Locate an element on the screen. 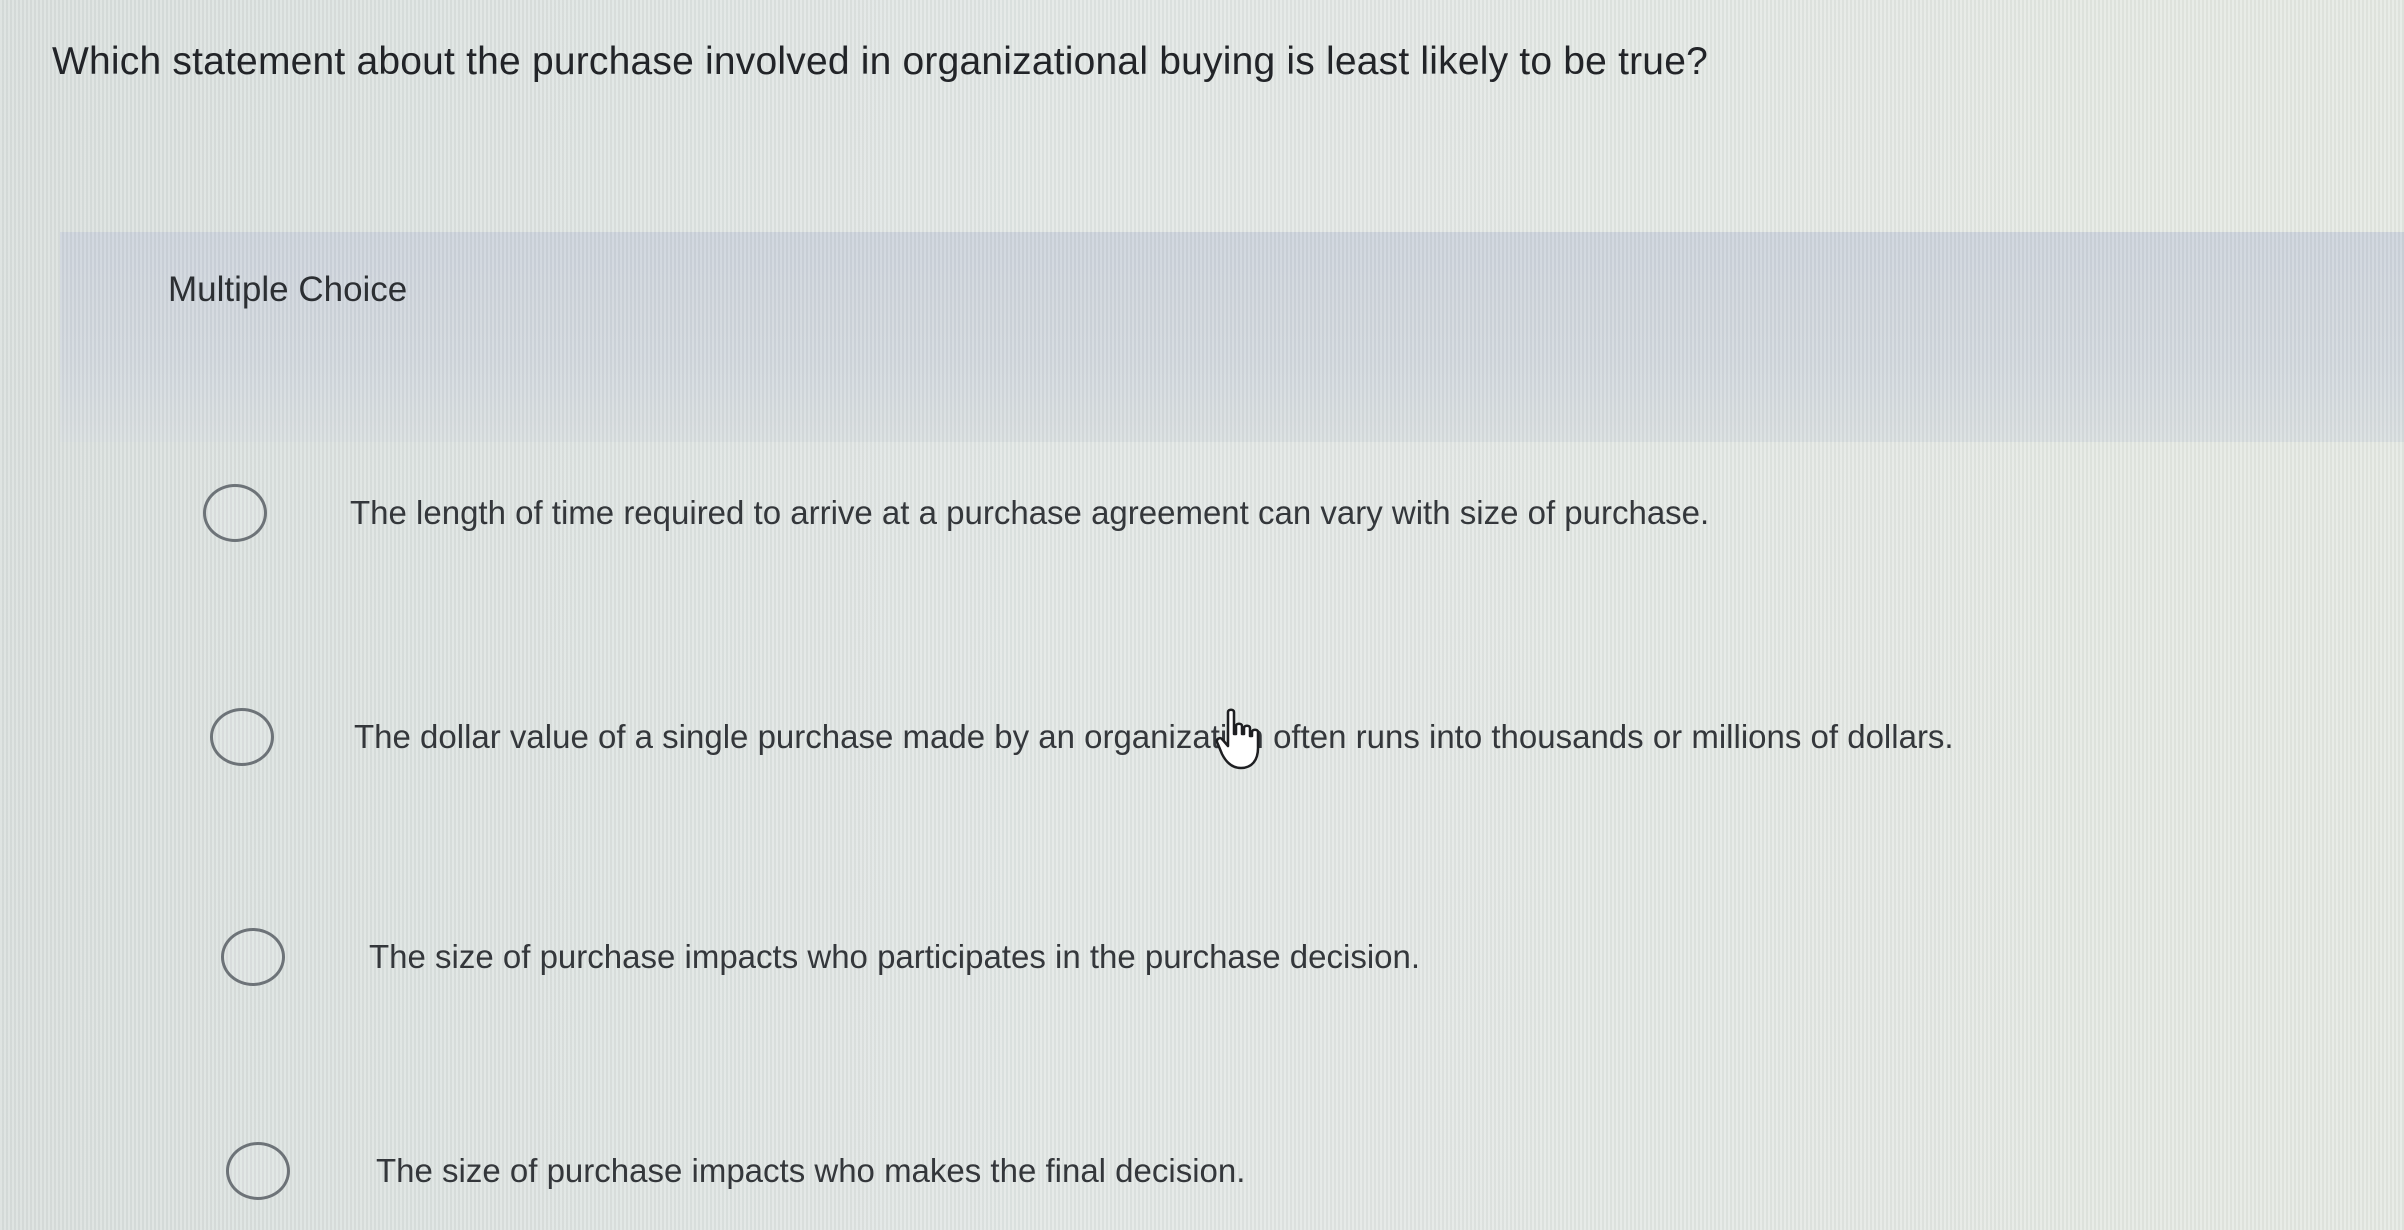  hand-pointer-icon is located at coordinates (1237, 739).